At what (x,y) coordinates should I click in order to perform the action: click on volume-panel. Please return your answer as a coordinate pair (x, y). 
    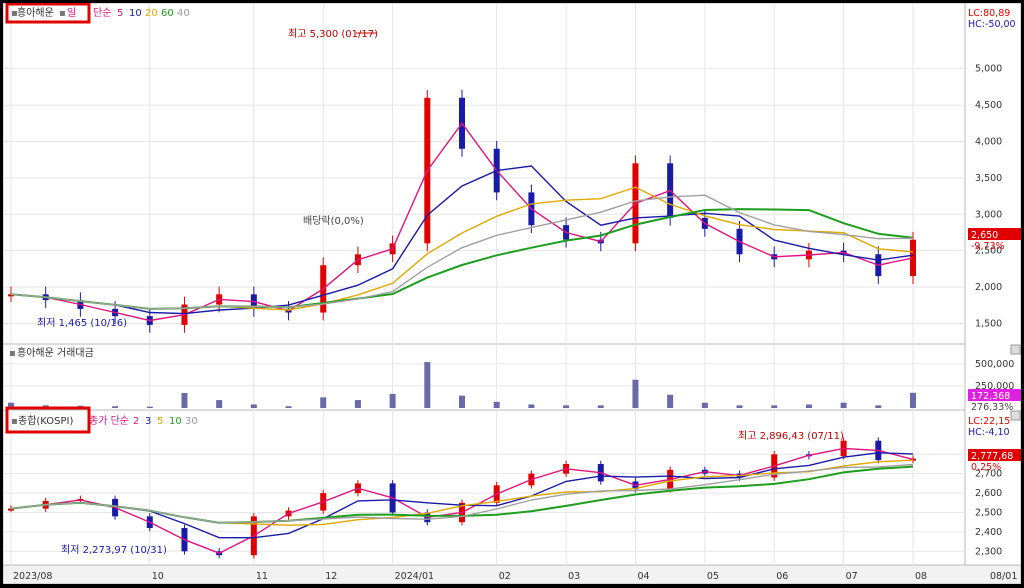
    Looking at the image, I should click on (484, 377).